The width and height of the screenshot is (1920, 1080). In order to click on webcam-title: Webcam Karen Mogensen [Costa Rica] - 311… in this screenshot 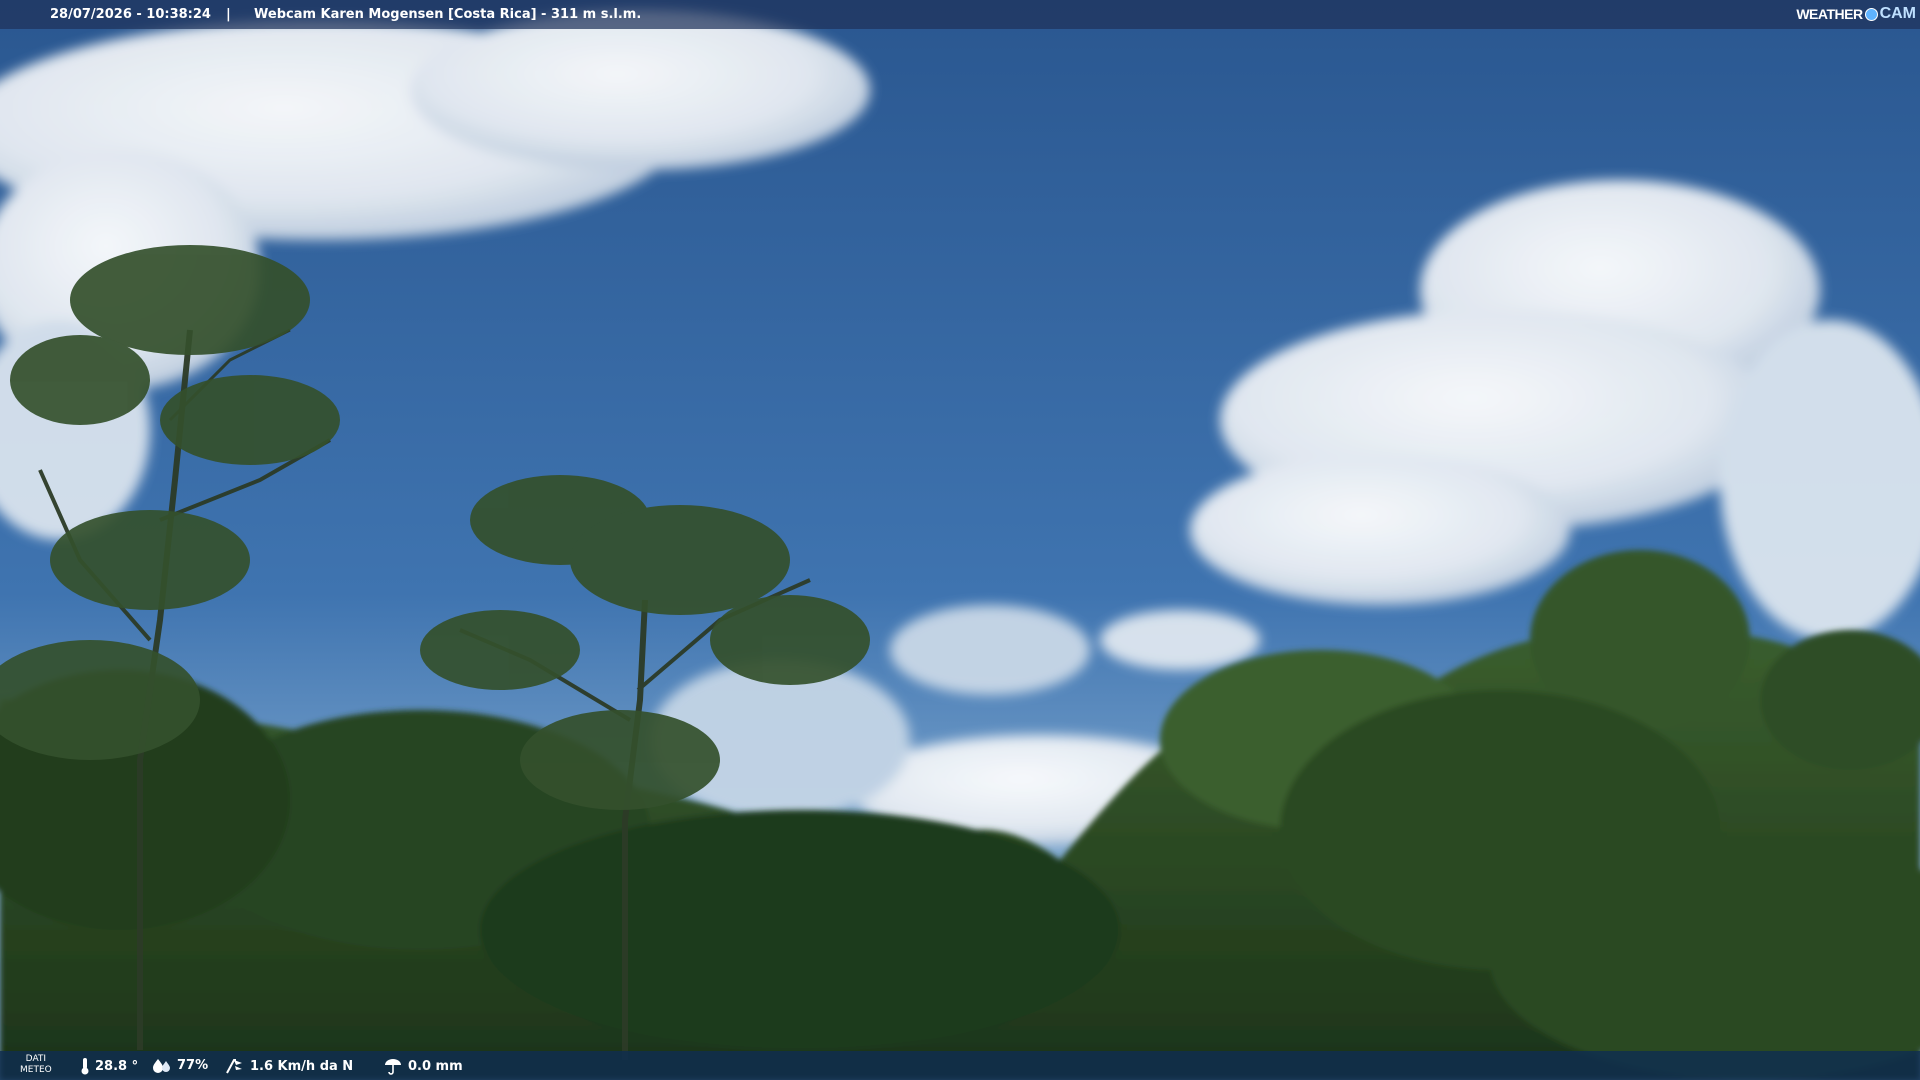, I will do `click(448, 14)`.